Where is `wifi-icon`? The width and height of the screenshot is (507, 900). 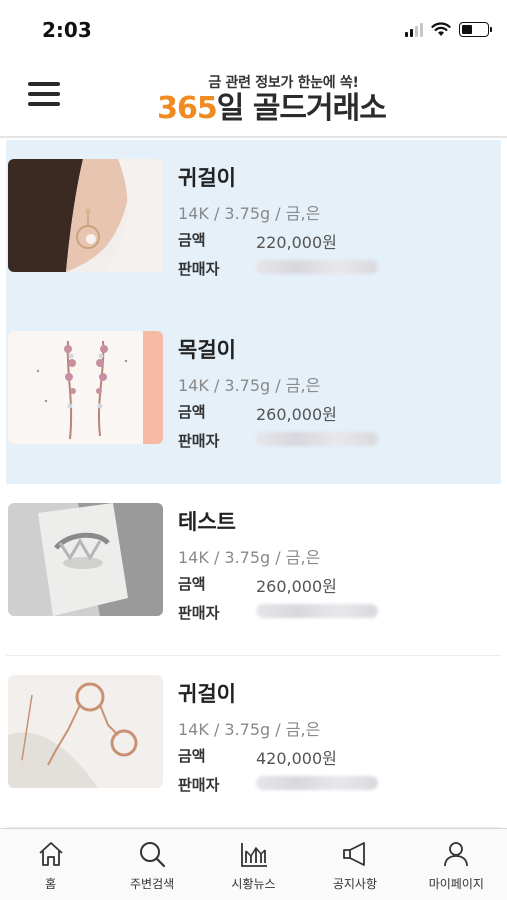
wifi-icon is located at coordinates (441, 29).